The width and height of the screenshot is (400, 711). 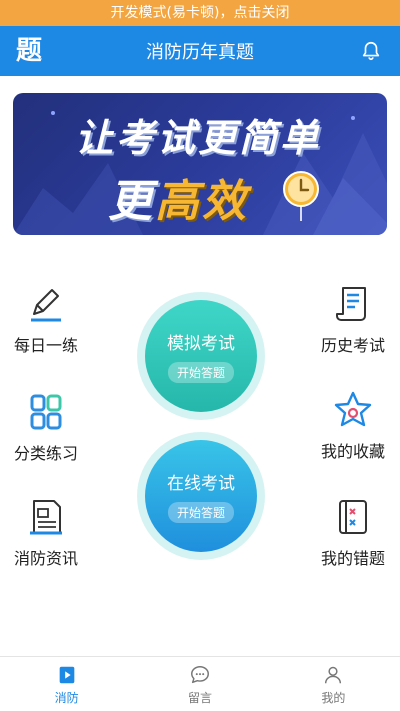 I want to click on exam-doc-icon, so click(x=66, y=675).